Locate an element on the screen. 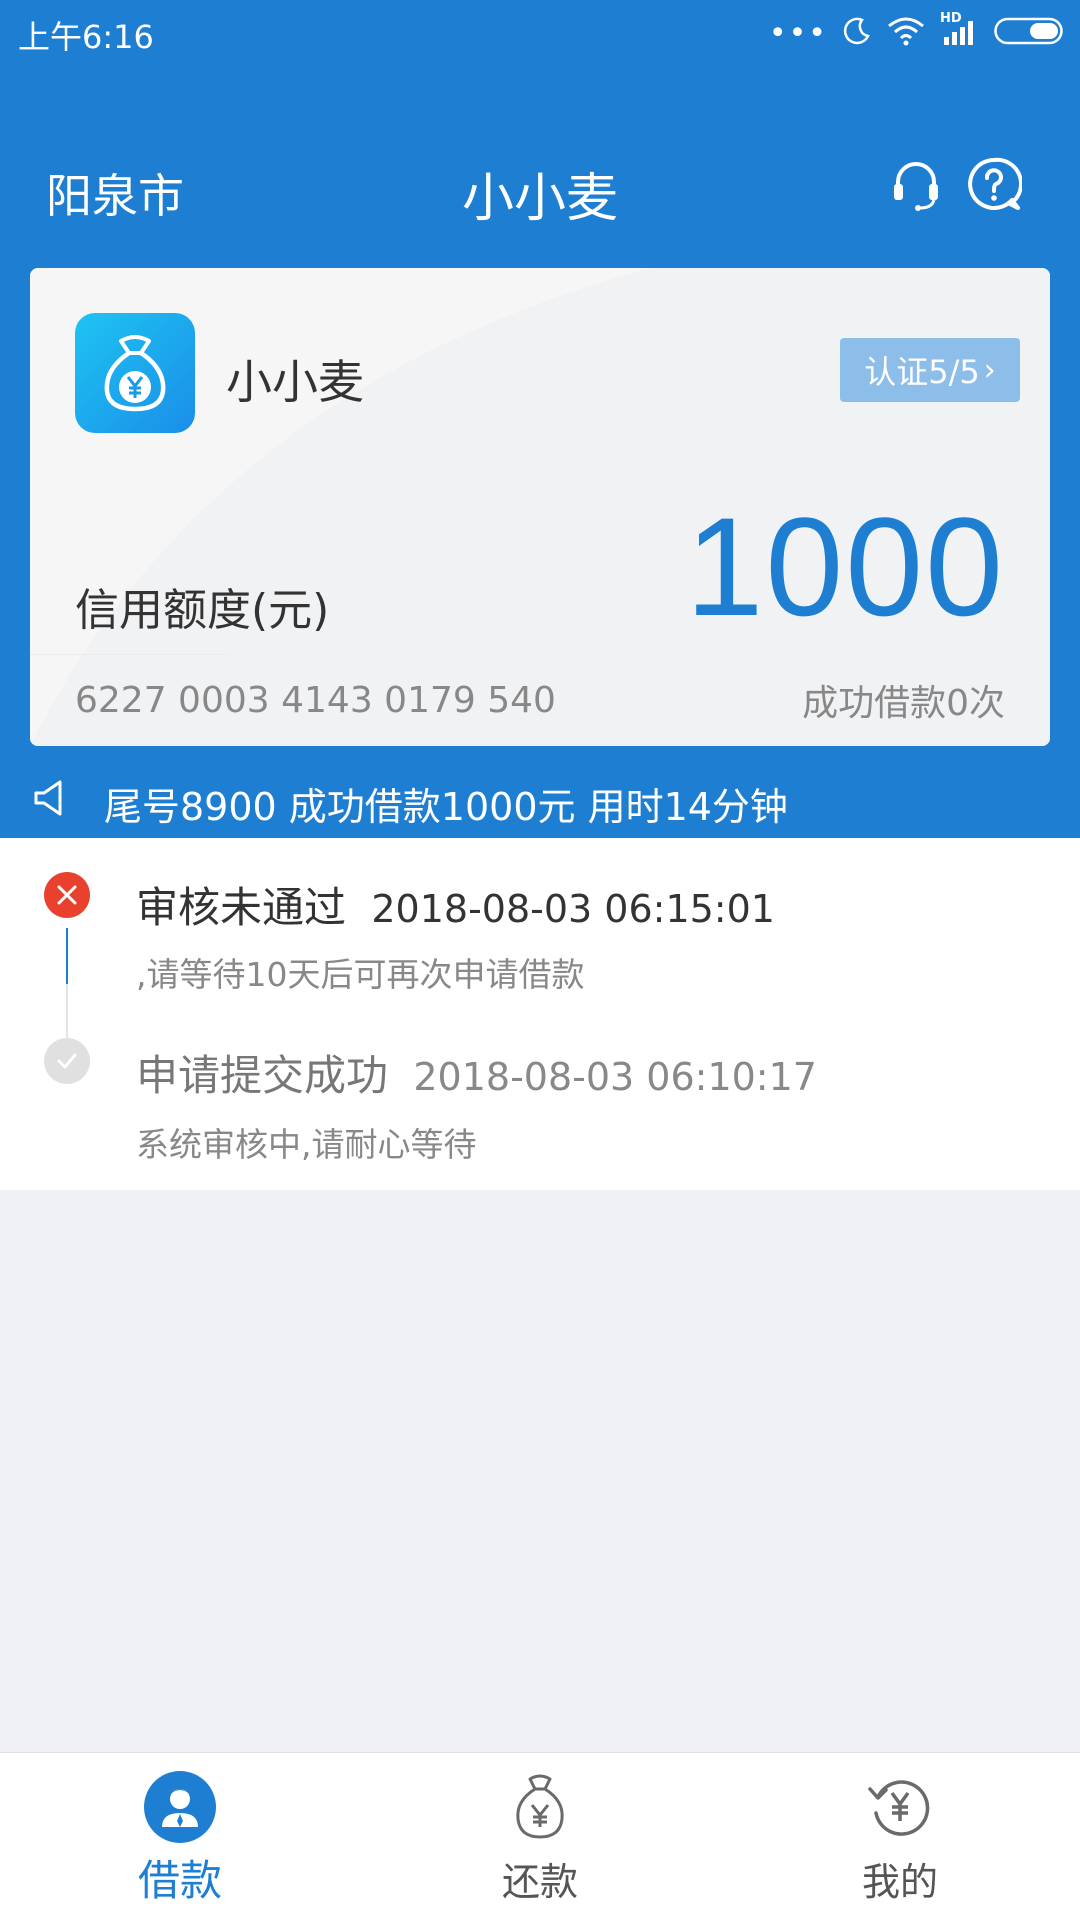 The height and width of the screenshot is (1920, 1080). timeline-connector-active is located at coordinates (67, 956).